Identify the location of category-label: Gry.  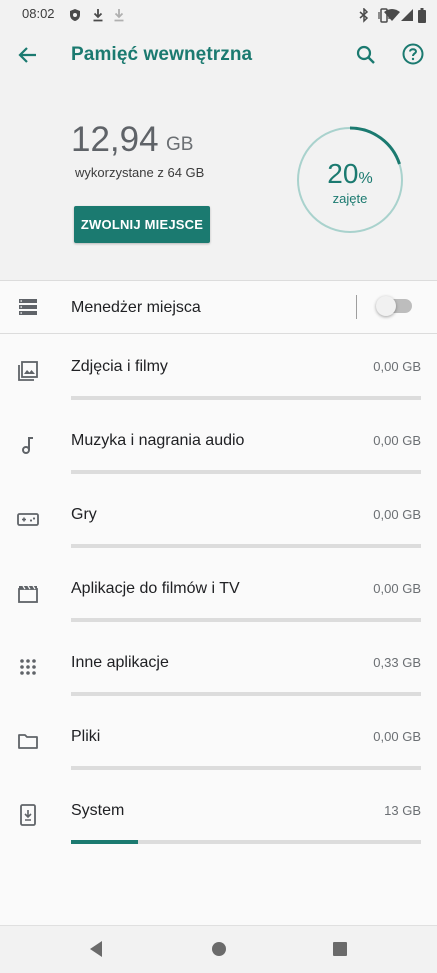
(84, 514).